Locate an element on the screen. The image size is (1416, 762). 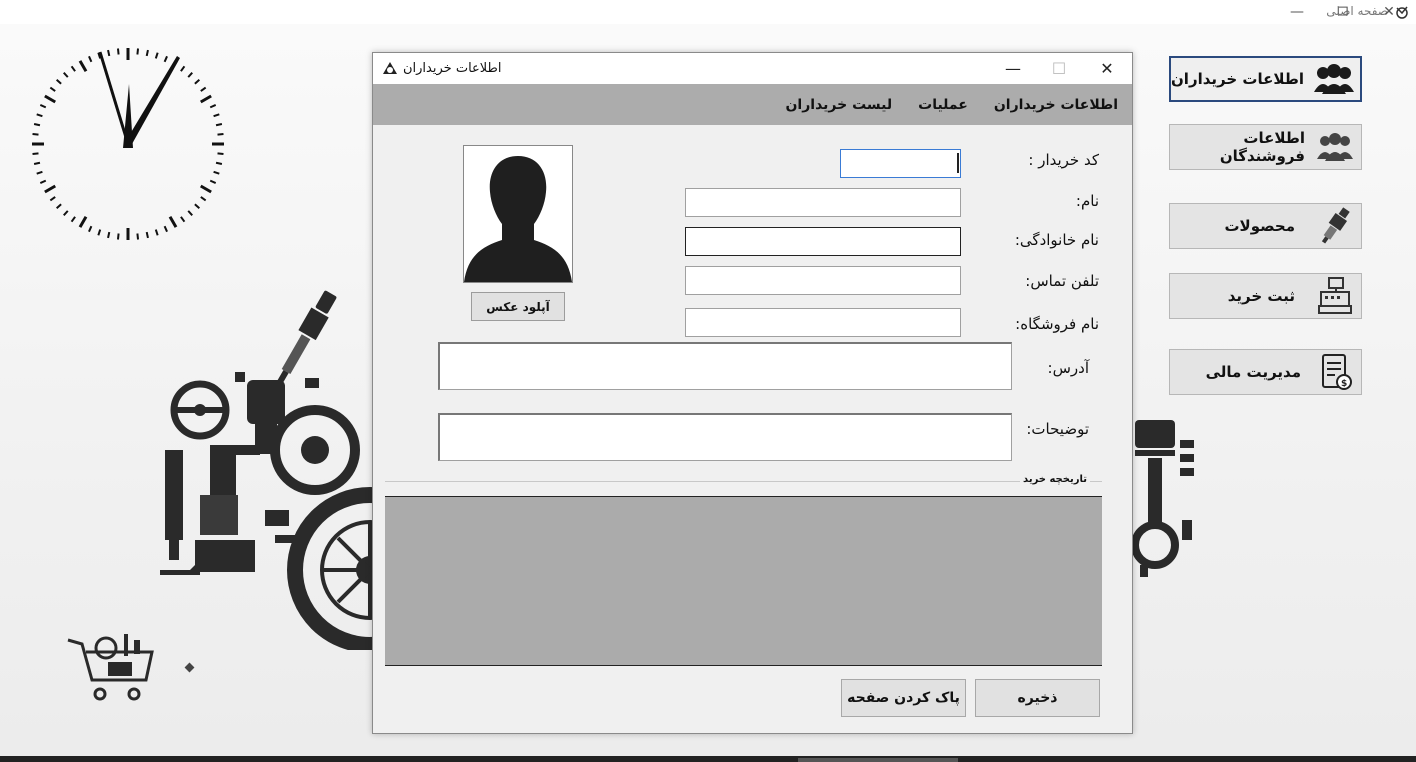
close-button: ✕ is located at coordinates (1389, 12).